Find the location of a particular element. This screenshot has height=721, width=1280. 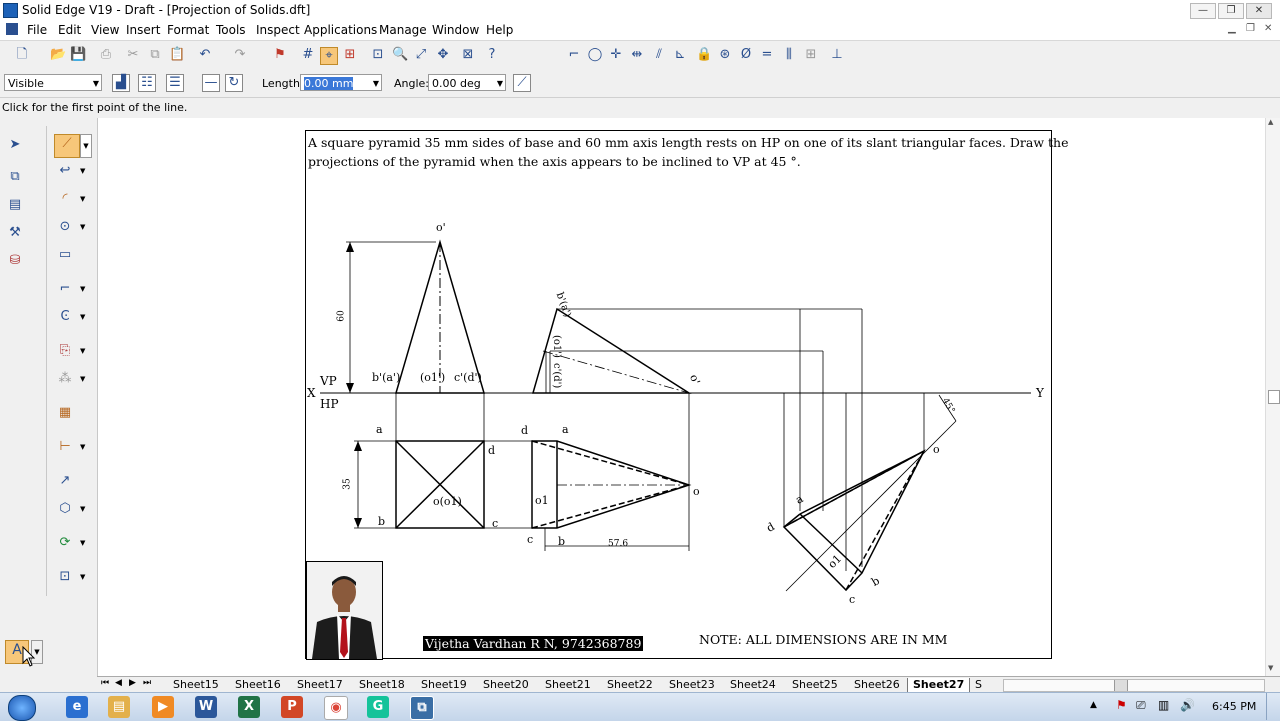

excel-icon: X is located at coordinates (249, 707).